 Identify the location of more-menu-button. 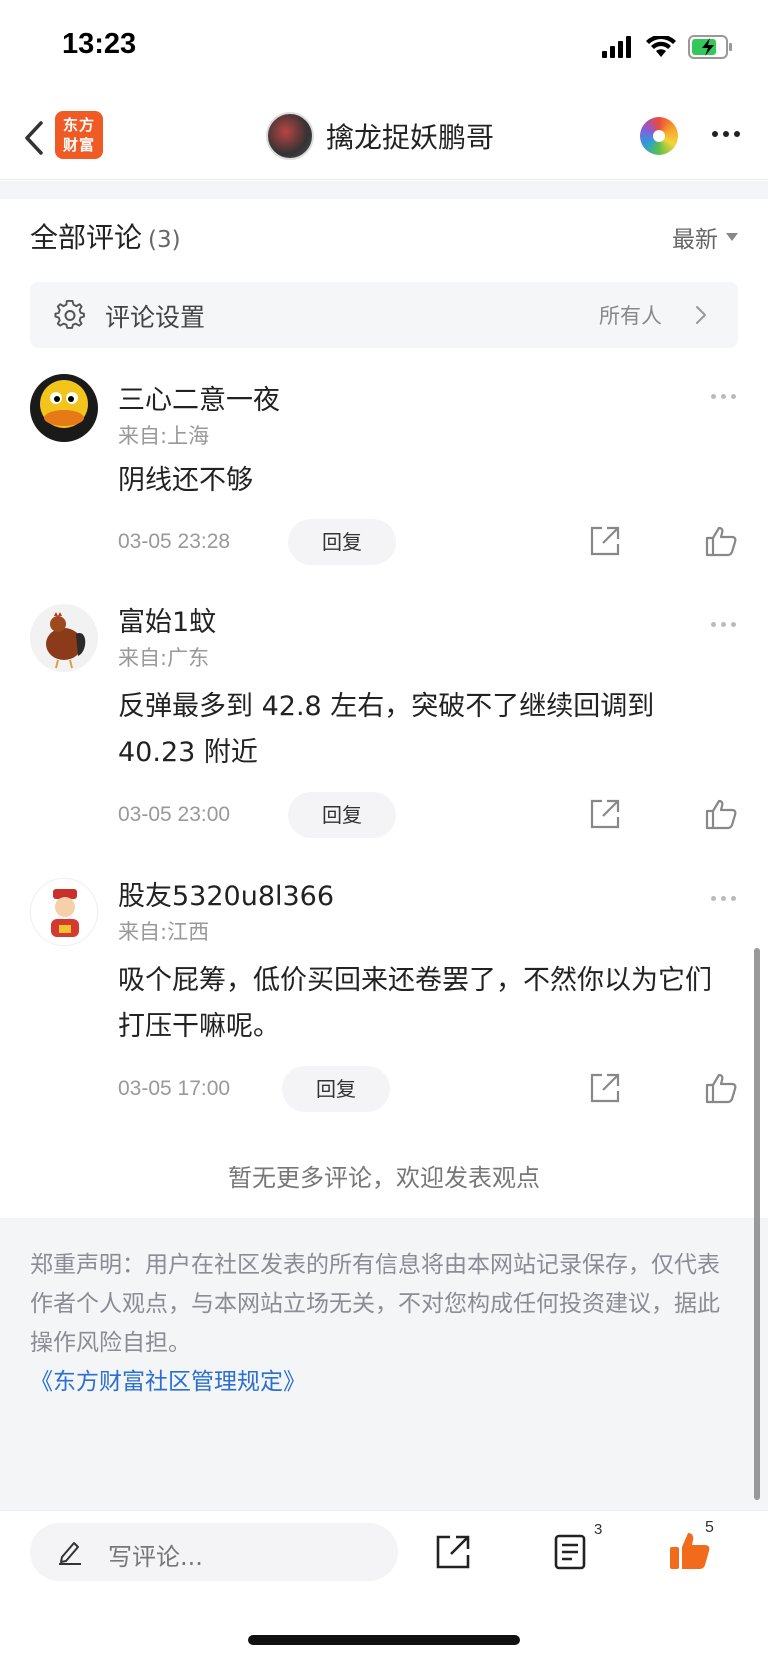
(726, 134).